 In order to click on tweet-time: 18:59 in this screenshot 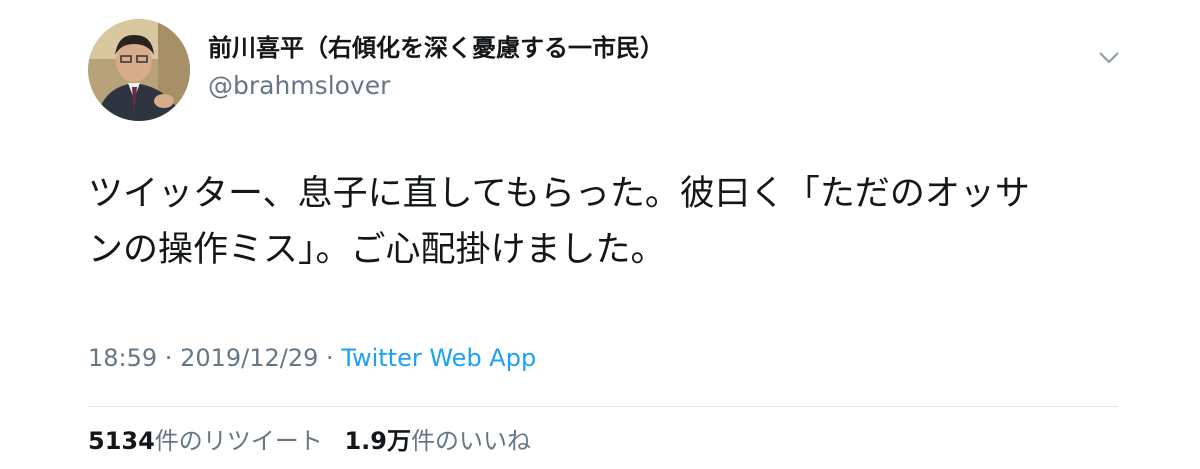, I will do `click(122, 358)`.